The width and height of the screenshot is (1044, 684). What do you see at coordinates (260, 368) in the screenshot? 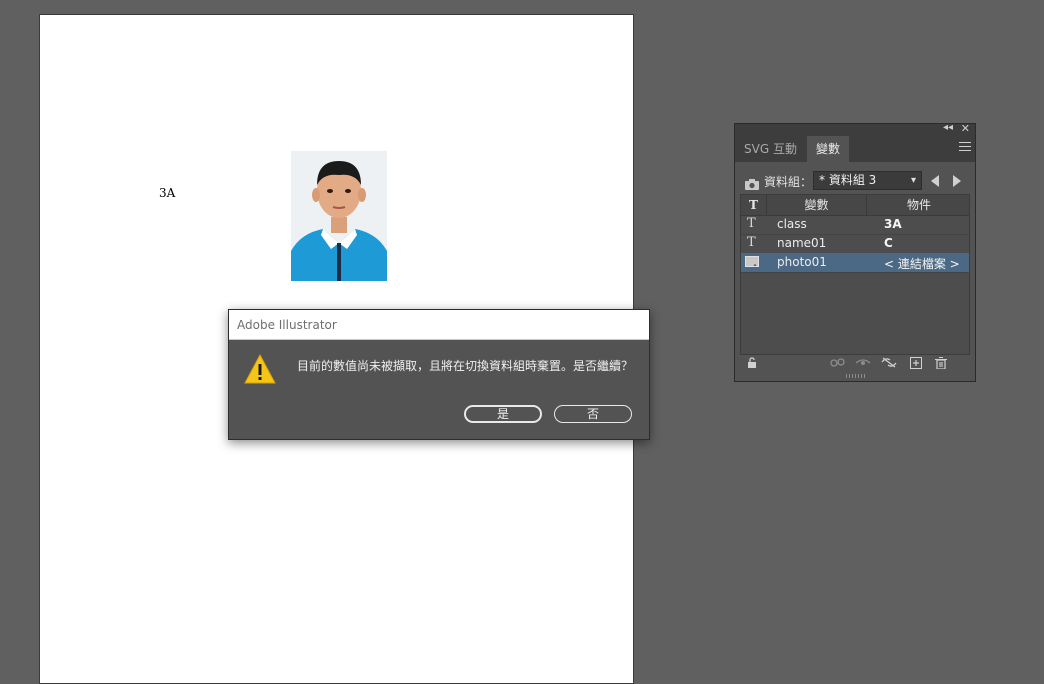
I see `warning-icon` at bounding box center [260, 368].